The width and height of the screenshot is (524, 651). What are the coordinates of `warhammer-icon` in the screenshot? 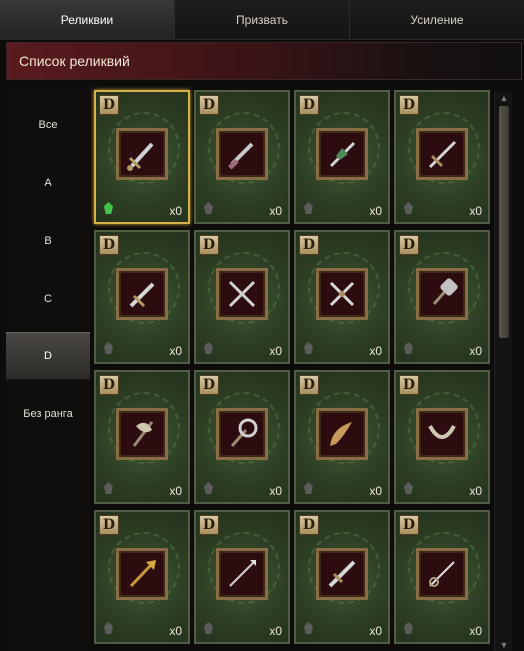 It's located at (445, 291).